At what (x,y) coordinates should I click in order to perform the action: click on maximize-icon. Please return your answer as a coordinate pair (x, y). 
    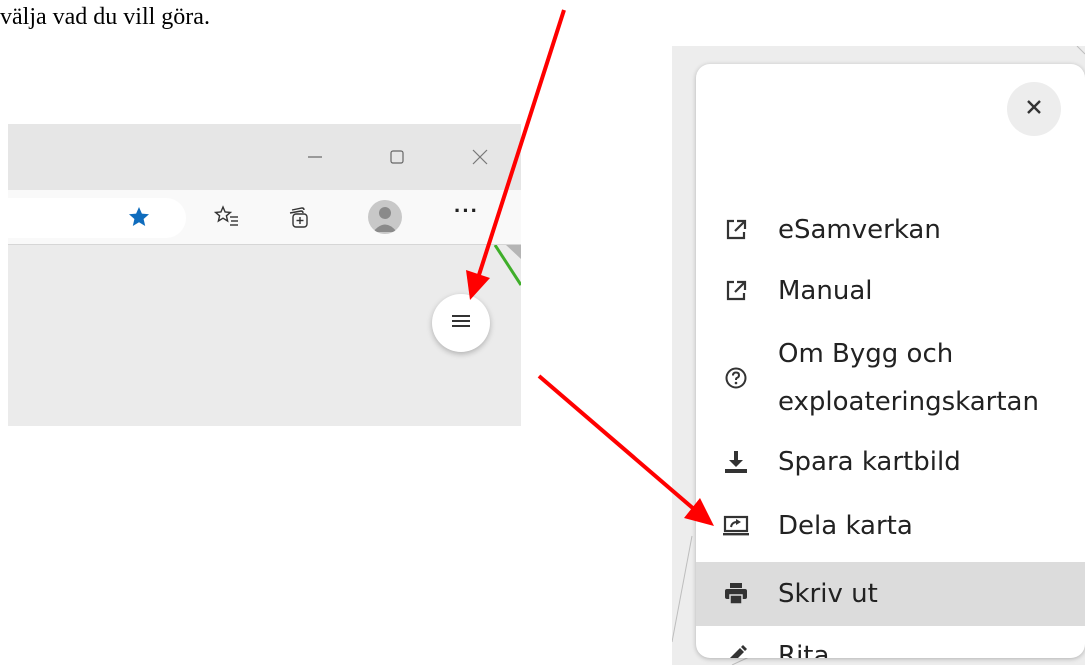
    Looking at the image, I should click on (397, 157).